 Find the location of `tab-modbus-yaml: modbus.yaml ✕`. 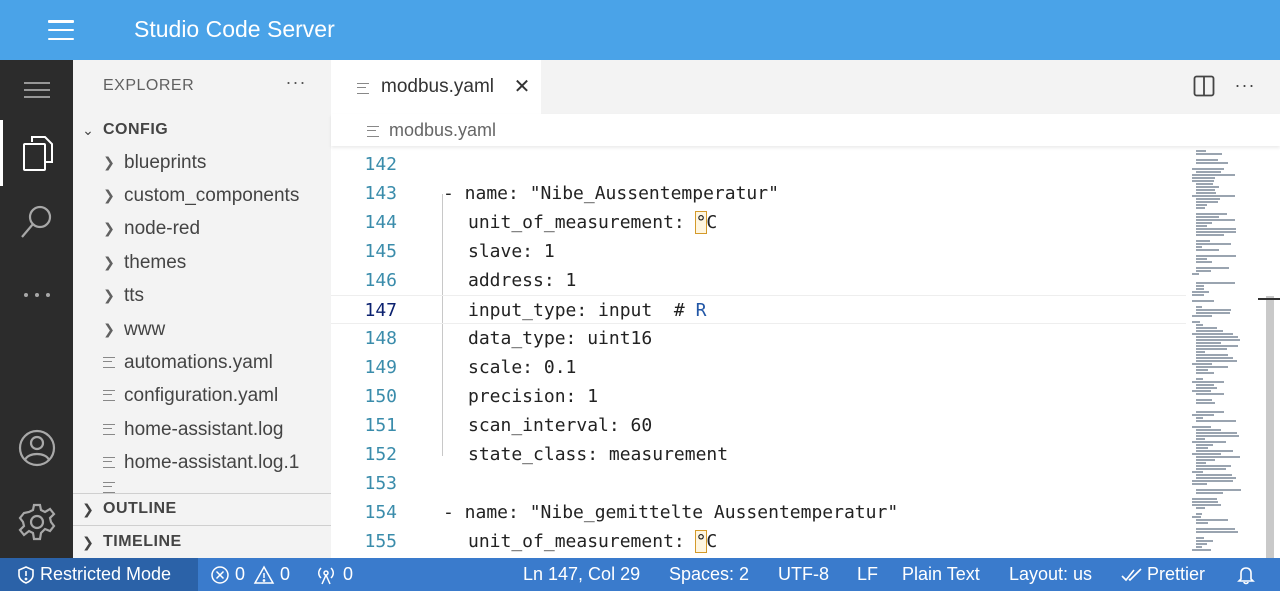

tab-modbus-yaml: modbus.yaml ✕ is located at coordinates (436, 87).